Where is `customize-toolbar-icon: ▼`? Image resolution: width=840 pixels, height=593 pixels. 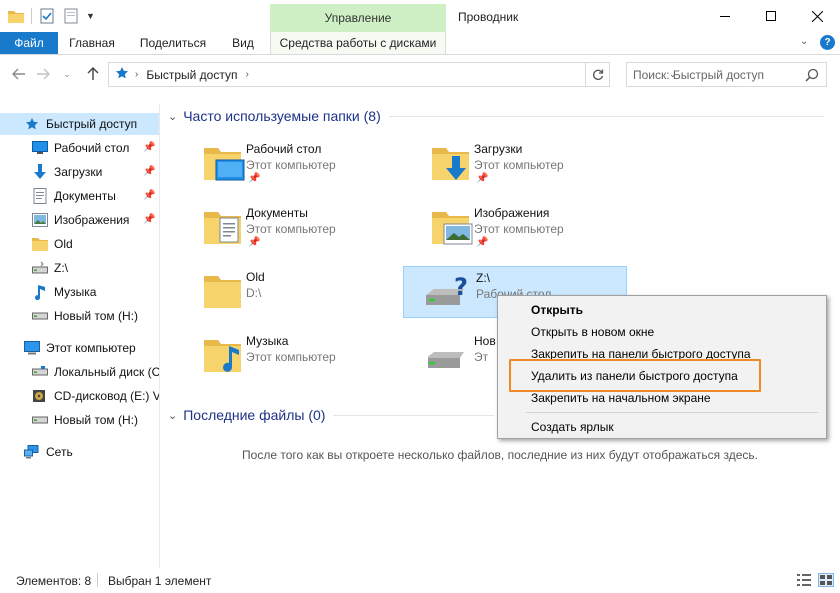 customize-toolbar-icon: ▼ is located at coordinates (90, 16).